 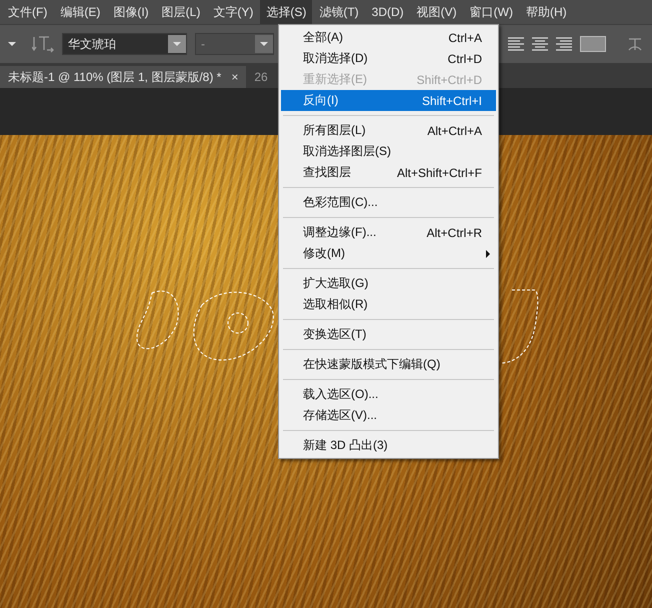 I want to click on caret-icon, so click(x=12, y=44).